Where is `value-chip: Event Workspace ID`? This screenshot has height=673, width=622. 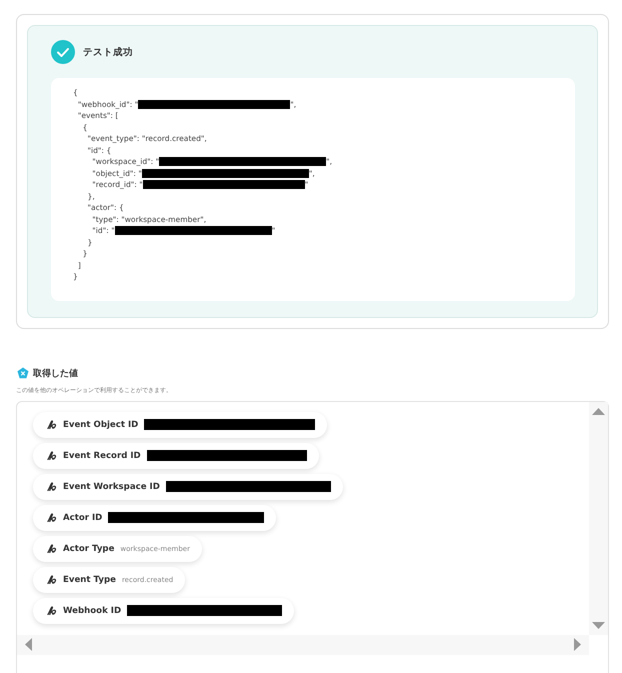 value-chip: Event Workspace ID is located at coordinates (188, 487).